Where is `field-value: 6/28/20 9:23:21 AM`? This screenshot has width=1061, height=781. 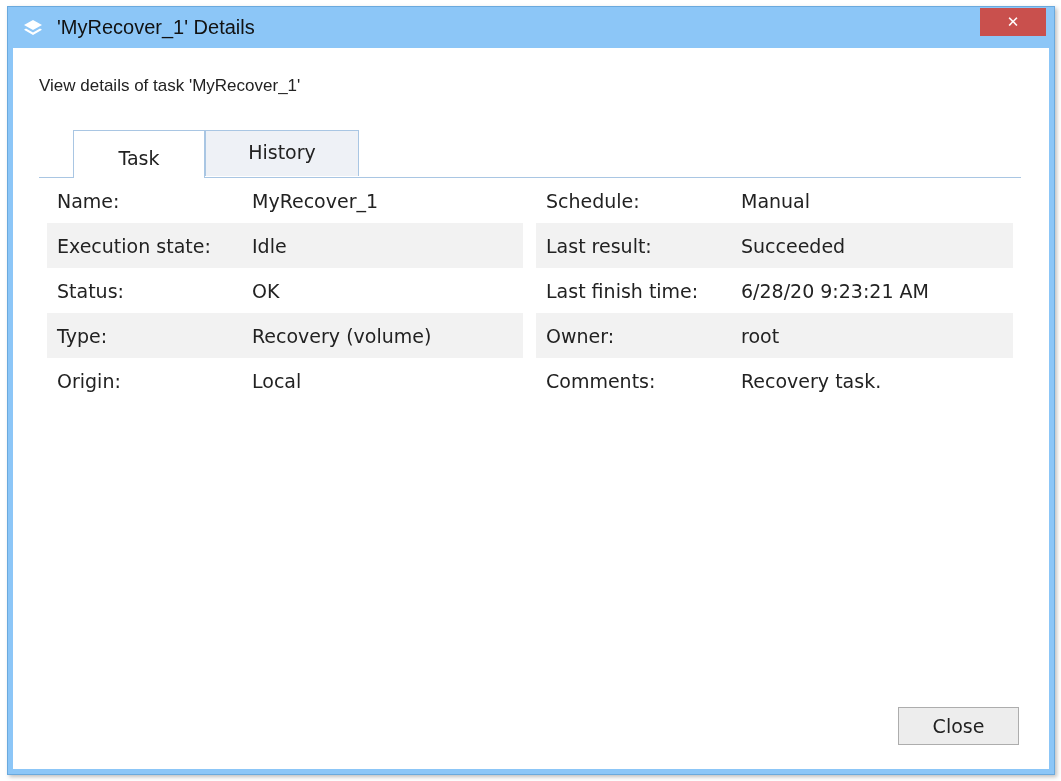 field-value: 6/28/20 9:23:21 AM is located at coordinates (835, 290).